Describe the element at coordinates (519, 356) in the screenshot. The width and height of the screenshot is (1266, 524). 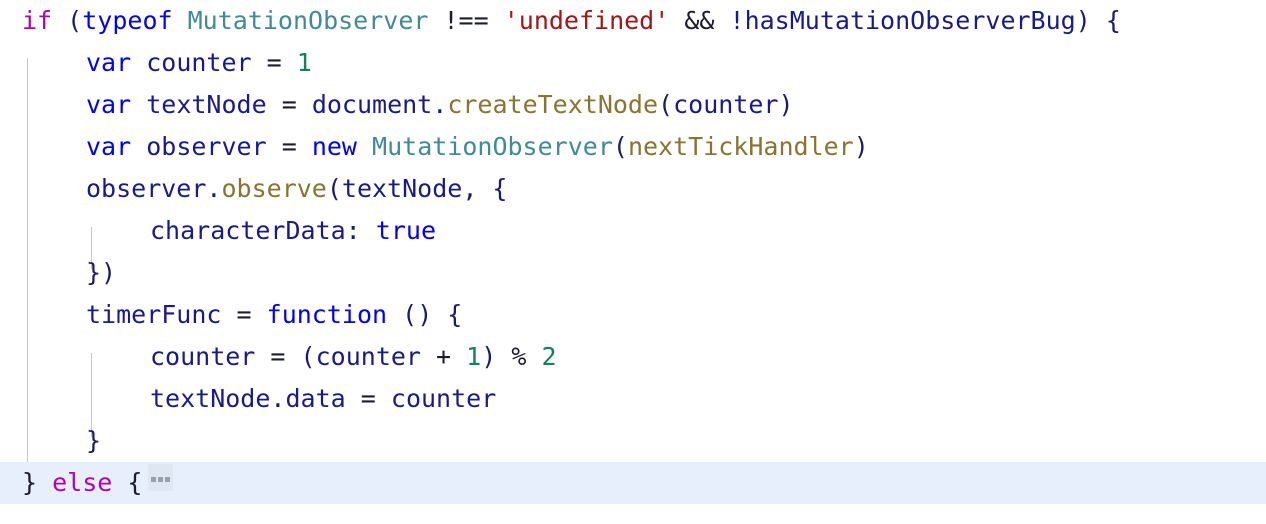
I see `code-token: %` at that location.